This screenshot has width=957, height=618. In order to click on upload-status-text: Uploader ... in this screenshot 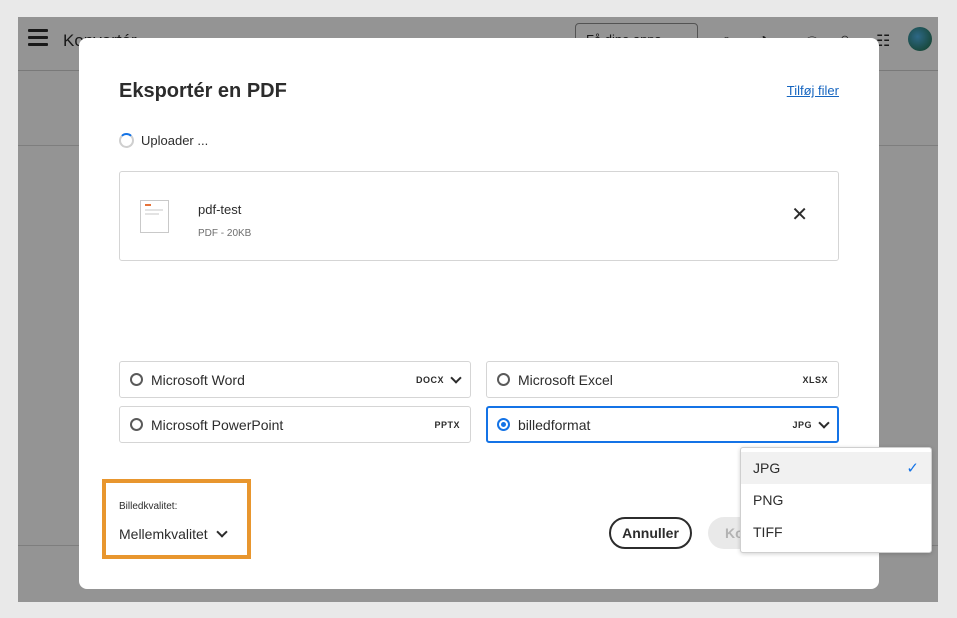, I will do `click(175, 140)`.